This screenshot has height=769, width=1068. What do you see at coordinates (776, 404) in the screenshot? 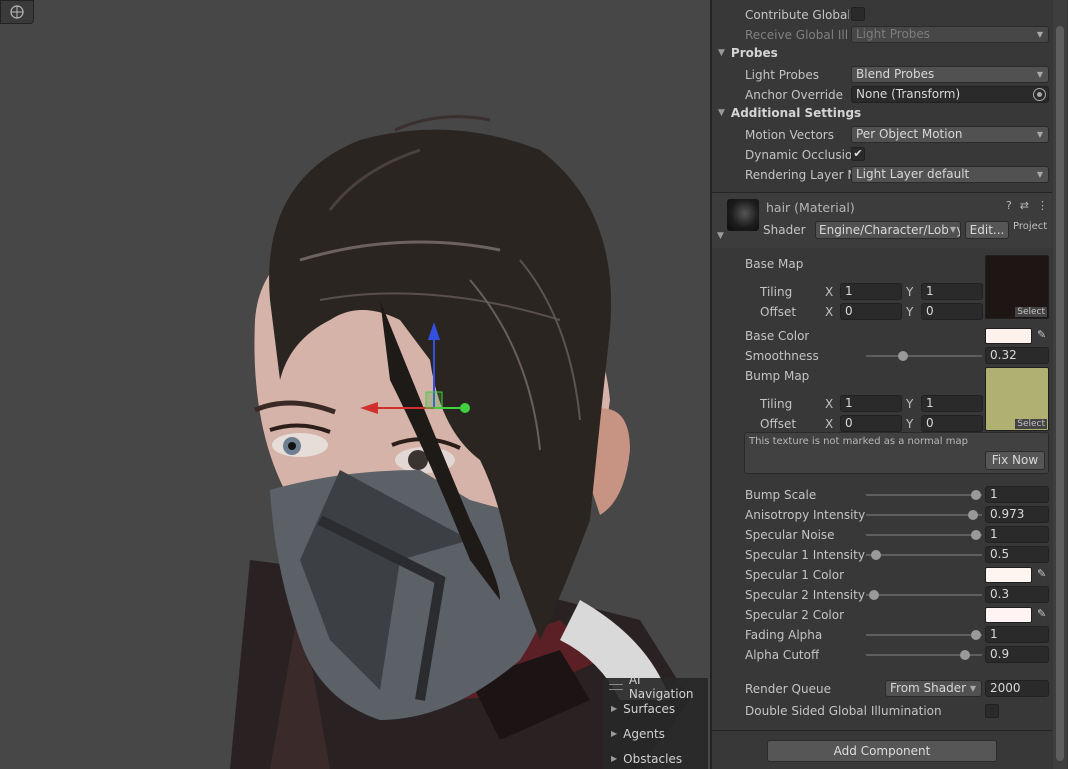
I see `bump-tiling-label: Tiling` at bounding box center [776, 404].